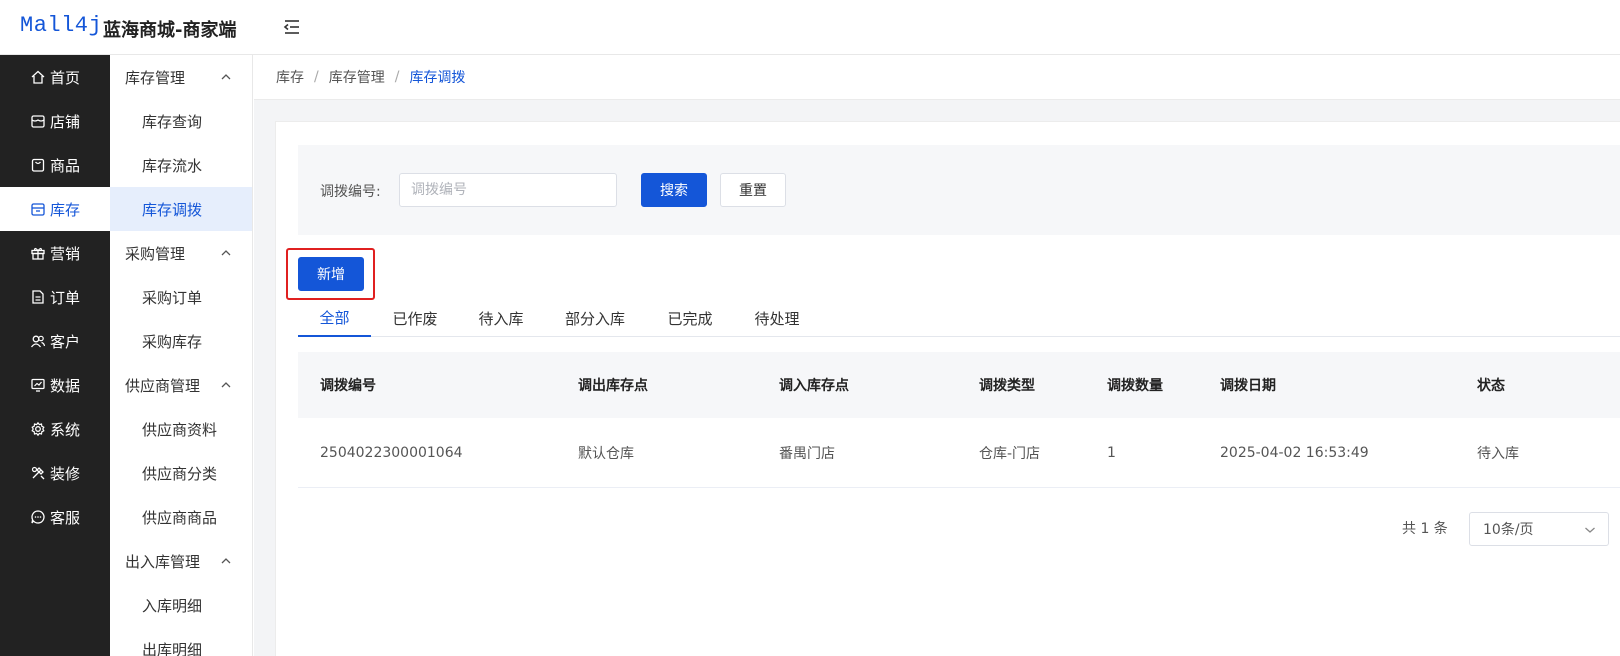  Describe the element at coordinates (181, 165) in the screenshot. I see `submenu-item-stock-flow: 库存流水` at that location.